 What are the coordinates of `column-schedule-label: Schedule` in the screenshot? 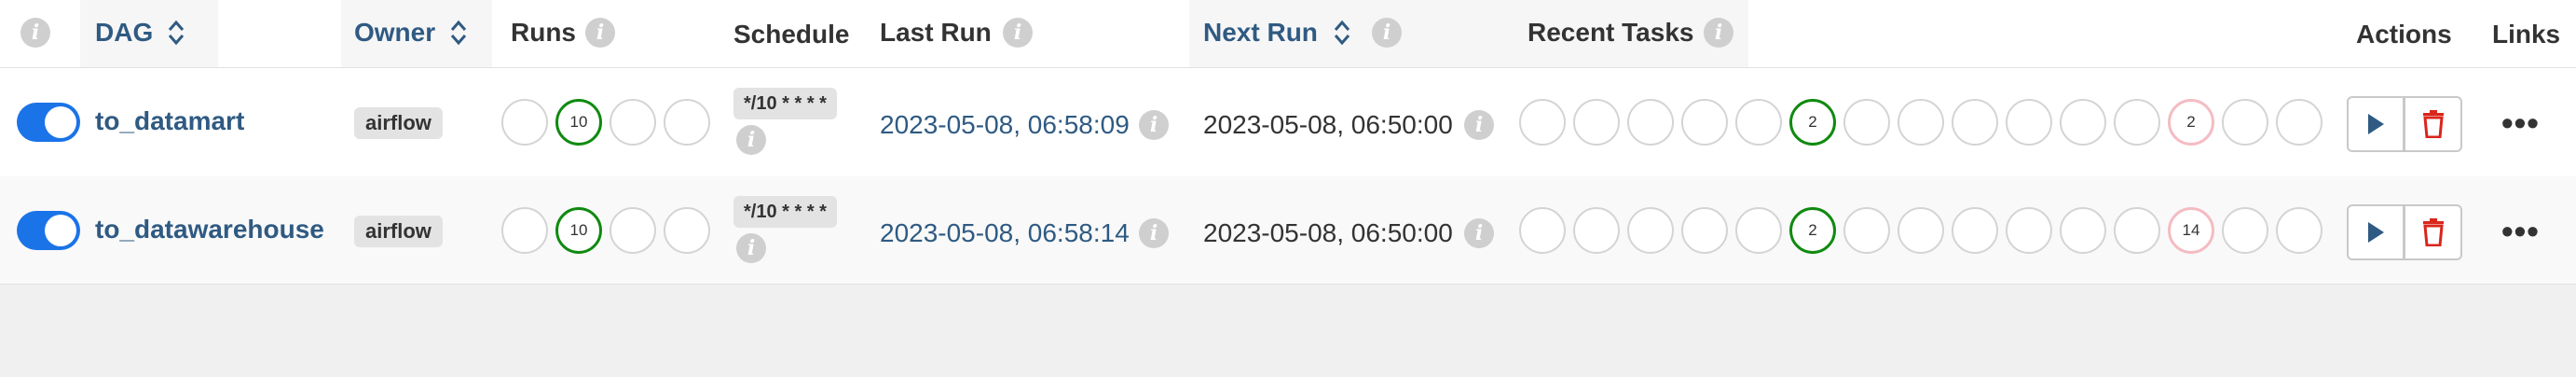 It's located at (791, 34).